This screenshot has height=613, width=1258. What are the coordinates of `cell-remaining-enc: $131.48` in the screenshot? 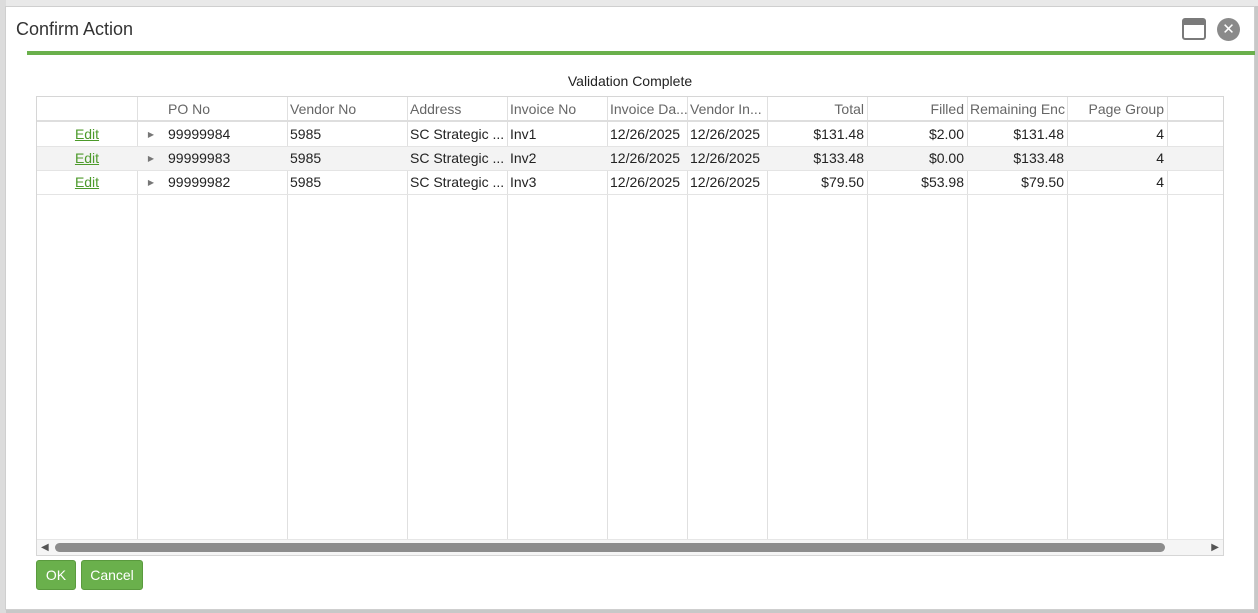 It's located at (1038, 134).